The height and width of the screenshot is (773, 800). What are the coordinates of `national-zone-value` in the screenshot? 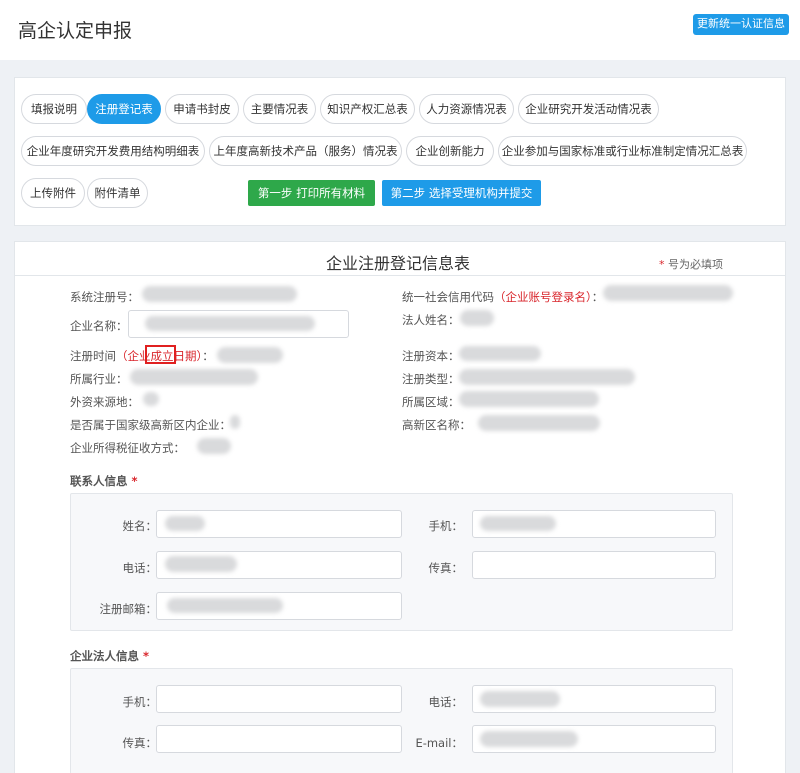 It's located at (235, 422).